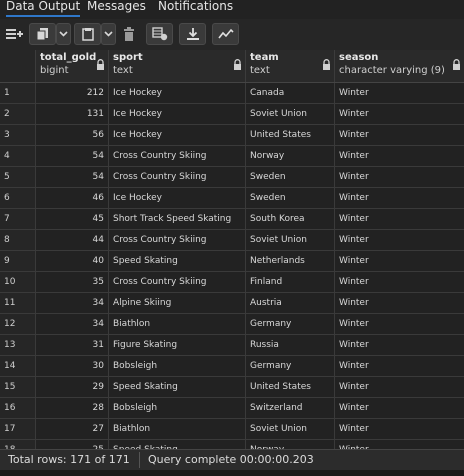 This screenshot has height=476, width=464. I want to click on table-row: 9 40 Speed Skating Netherlands Winter, so click(232, 261).